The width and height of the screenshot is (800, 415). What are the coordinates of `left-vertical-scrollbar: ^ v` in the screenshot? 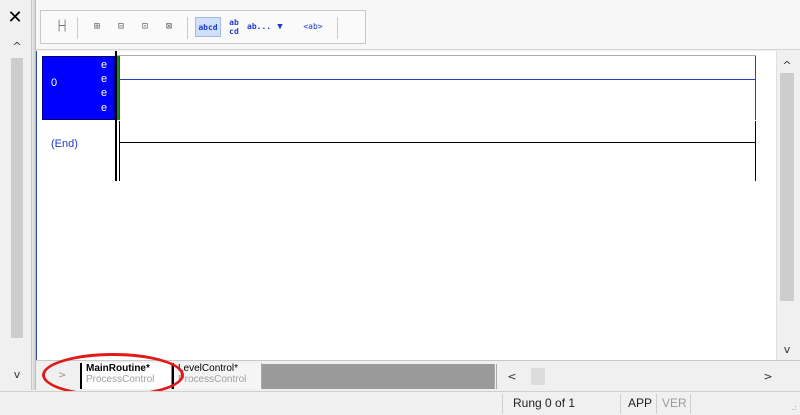 It's located at (17, 212).